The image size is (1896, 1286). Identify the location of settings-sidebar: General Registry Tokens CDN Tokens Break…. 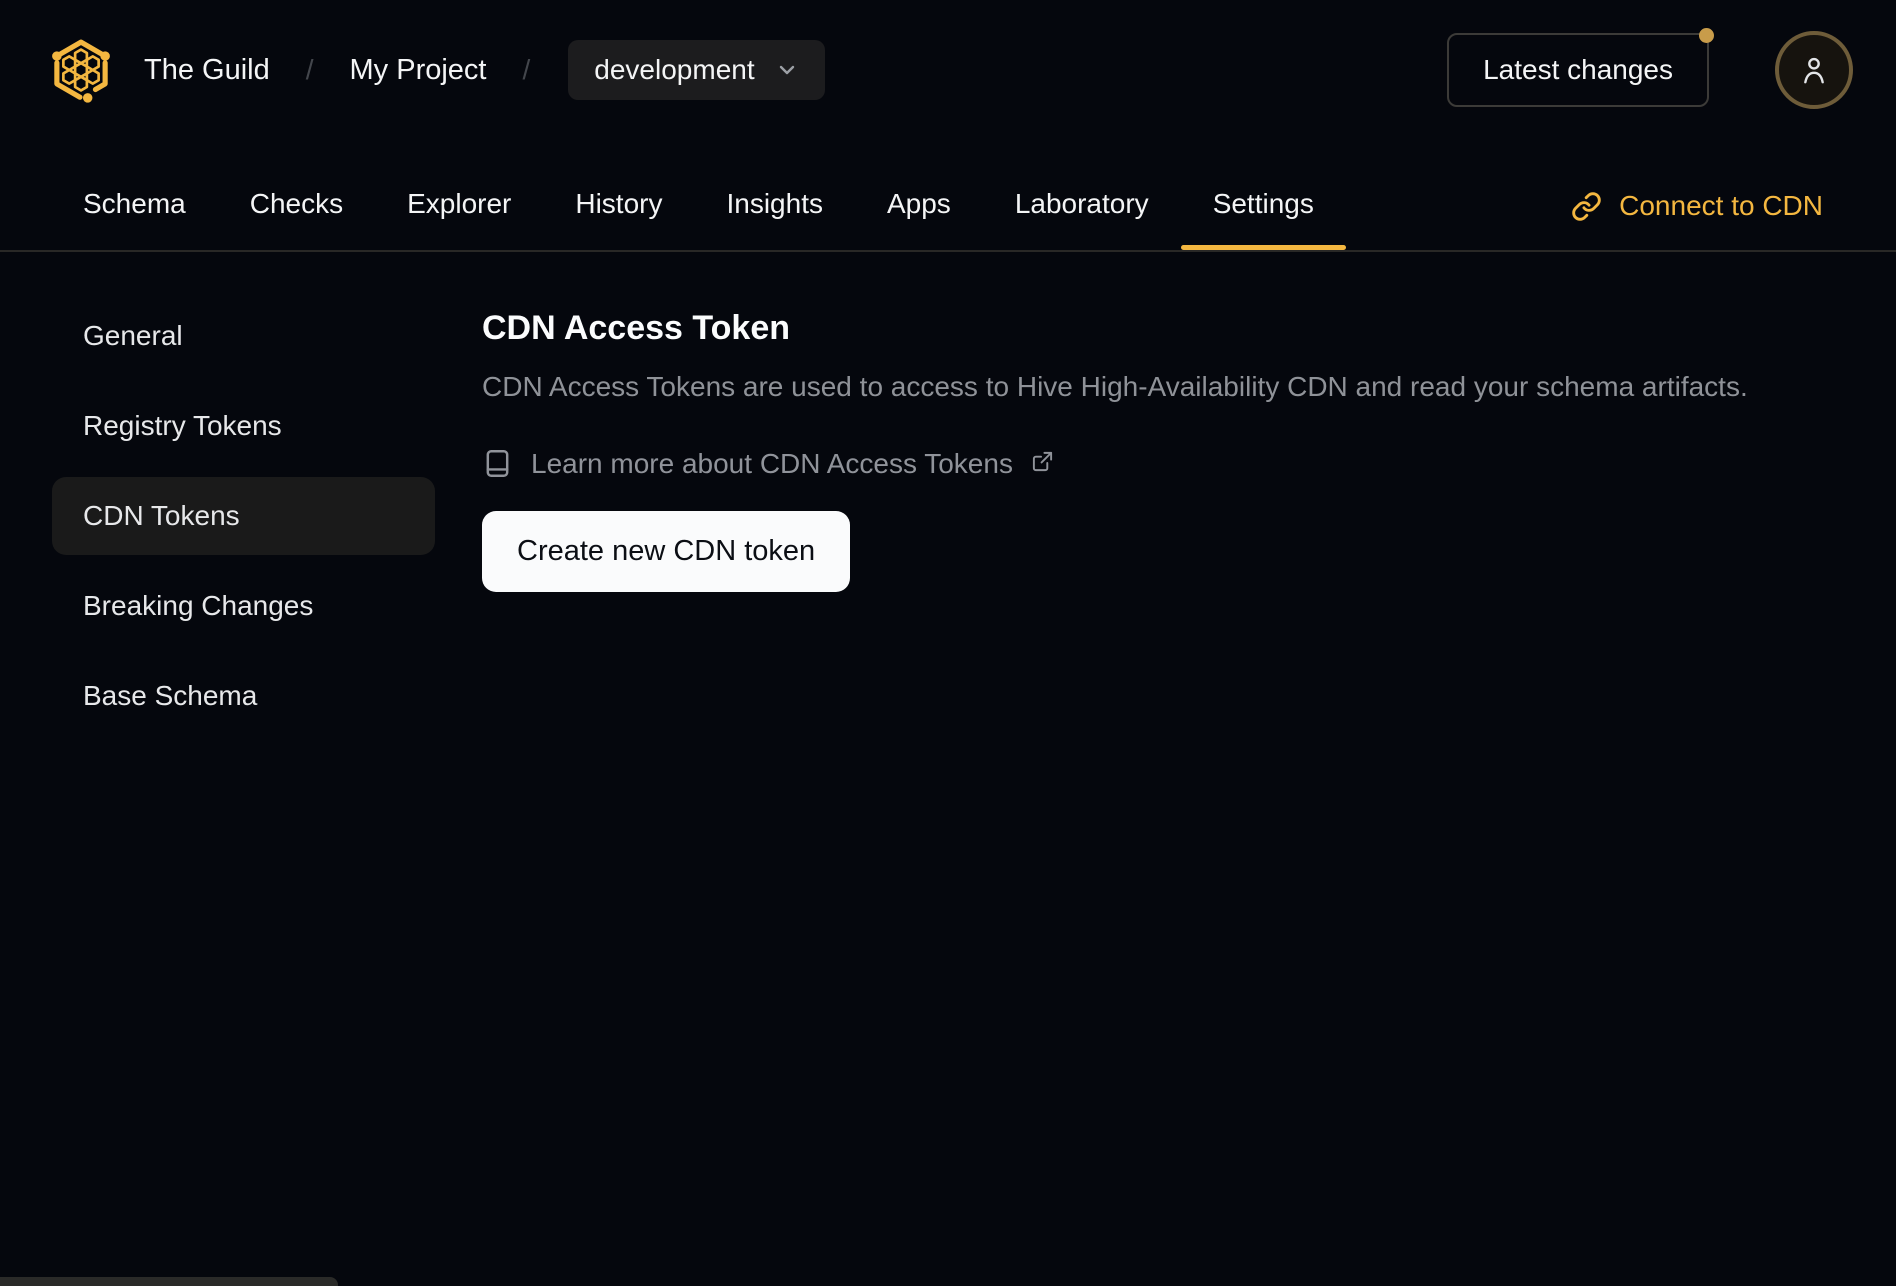
(243, 522).